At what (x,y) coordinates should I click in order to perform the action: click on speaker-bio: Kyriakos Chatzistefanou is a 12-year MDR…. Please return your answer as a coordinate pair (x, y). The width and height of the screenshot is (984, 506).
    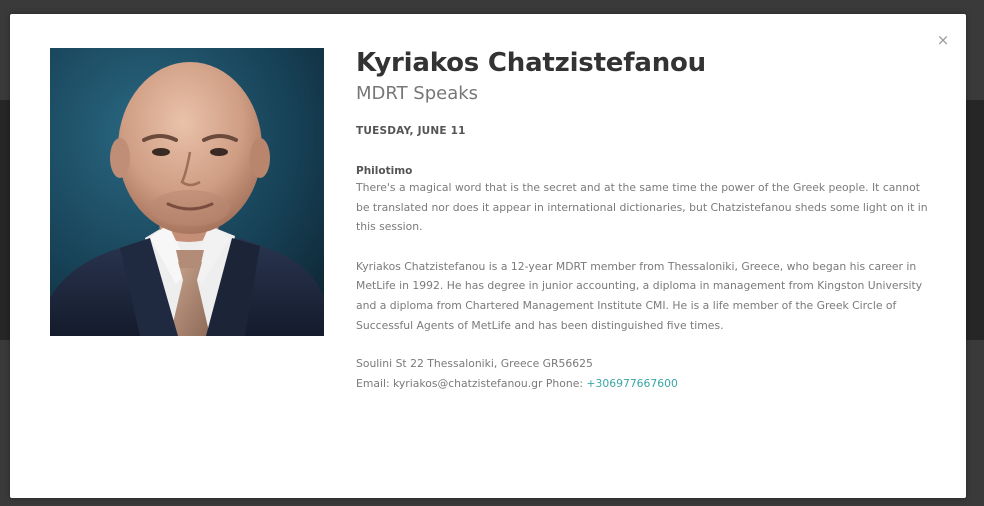
    Looking at the image, I should click on (639, 295).